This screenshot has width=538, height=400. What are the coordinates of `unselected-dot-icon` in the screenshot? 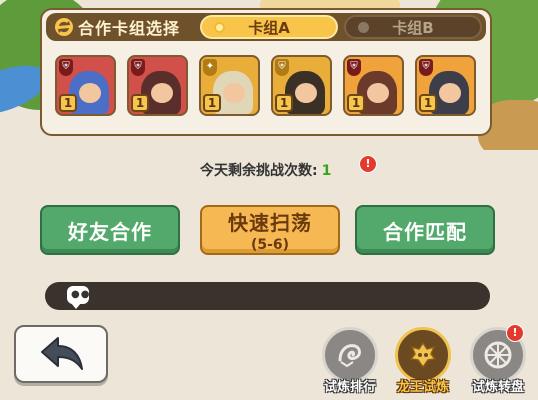 It's located at (363, 27).